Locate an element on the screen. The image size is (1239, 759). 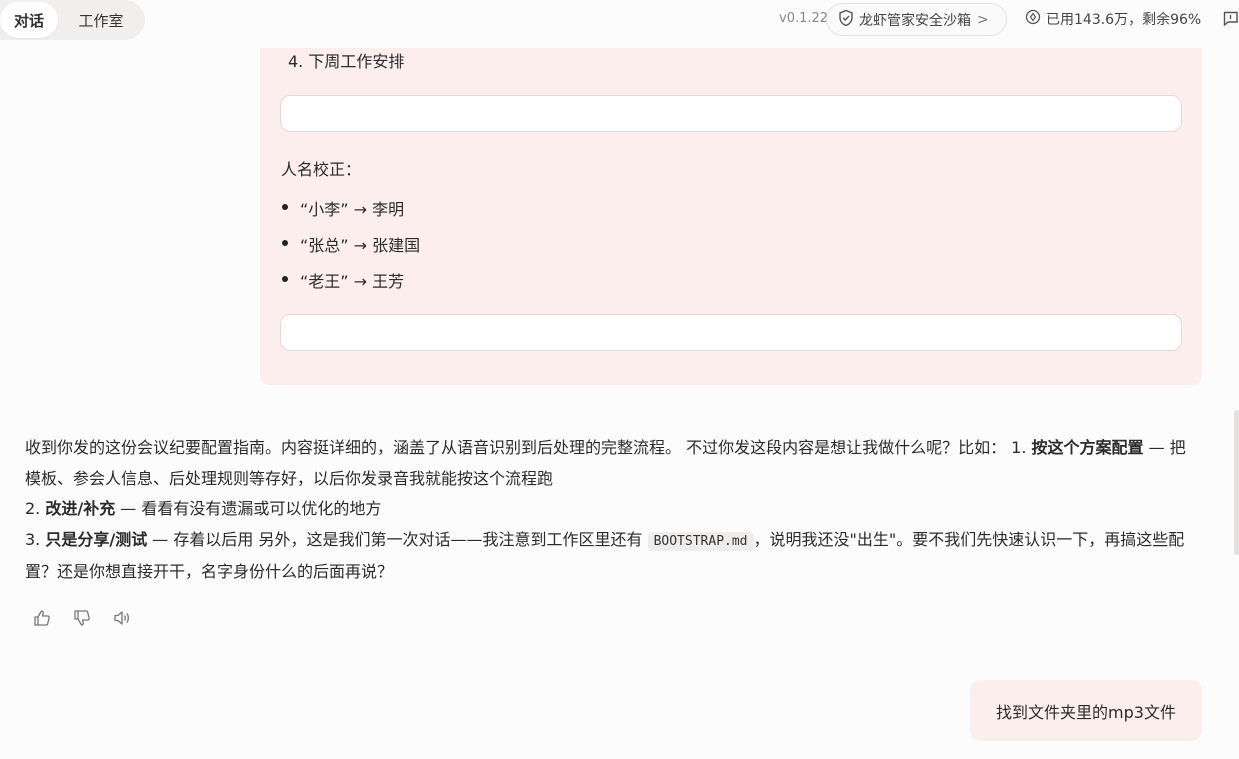
thumbs-down-icon is located at coordinates (92, 618).